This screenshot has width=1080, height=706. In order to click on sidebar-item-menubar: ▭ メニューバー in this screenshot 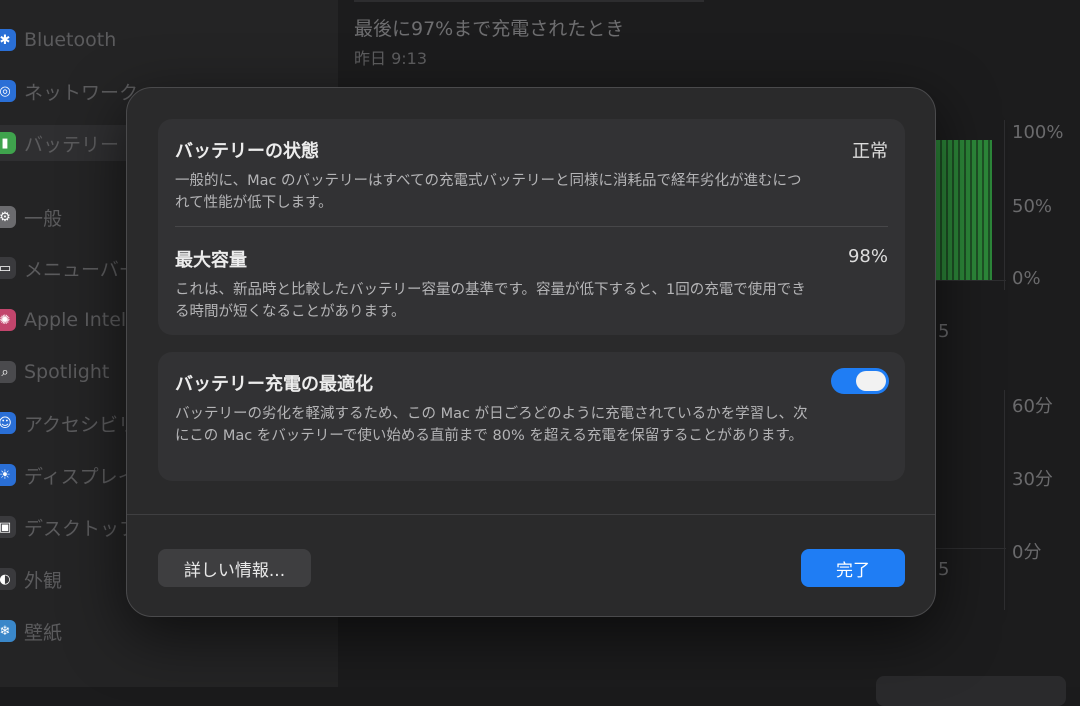, I will do `click(69, 268)`.